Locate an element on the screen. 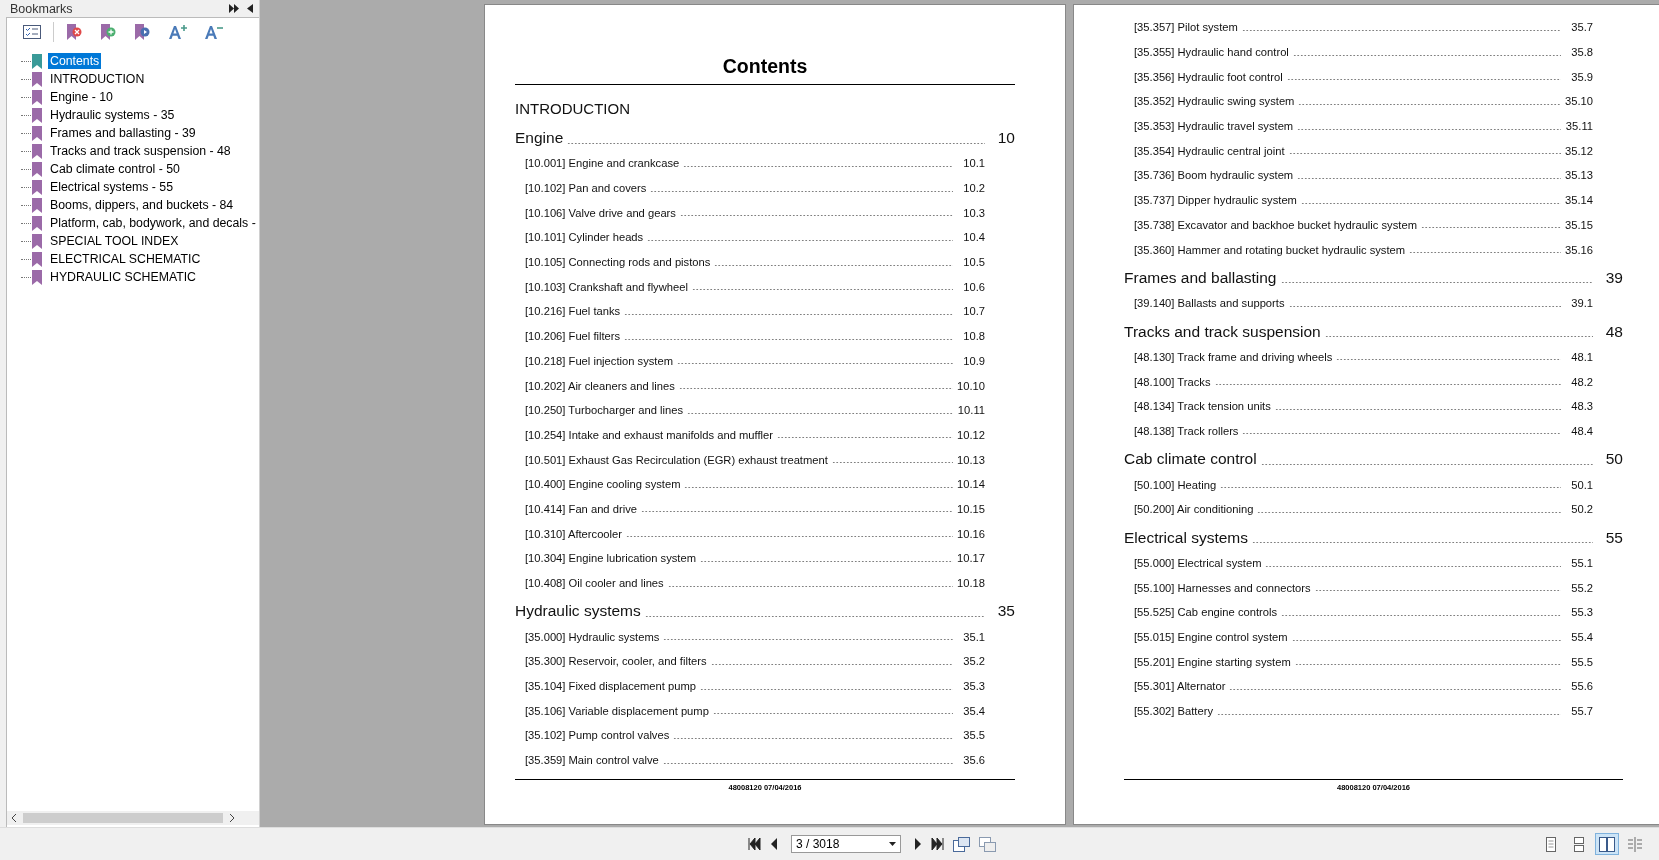  toc-entry: [48.134] Track tension units is located at coordinates (1202, 406).